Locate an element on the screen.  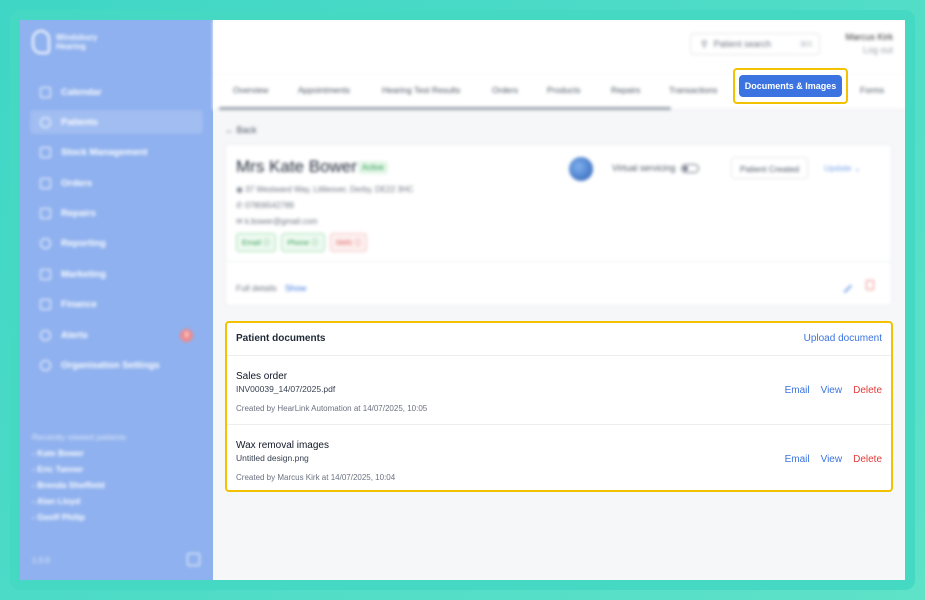
patient-email: ✉ k.bower@gmail.com is located at coordinates (277, 221).